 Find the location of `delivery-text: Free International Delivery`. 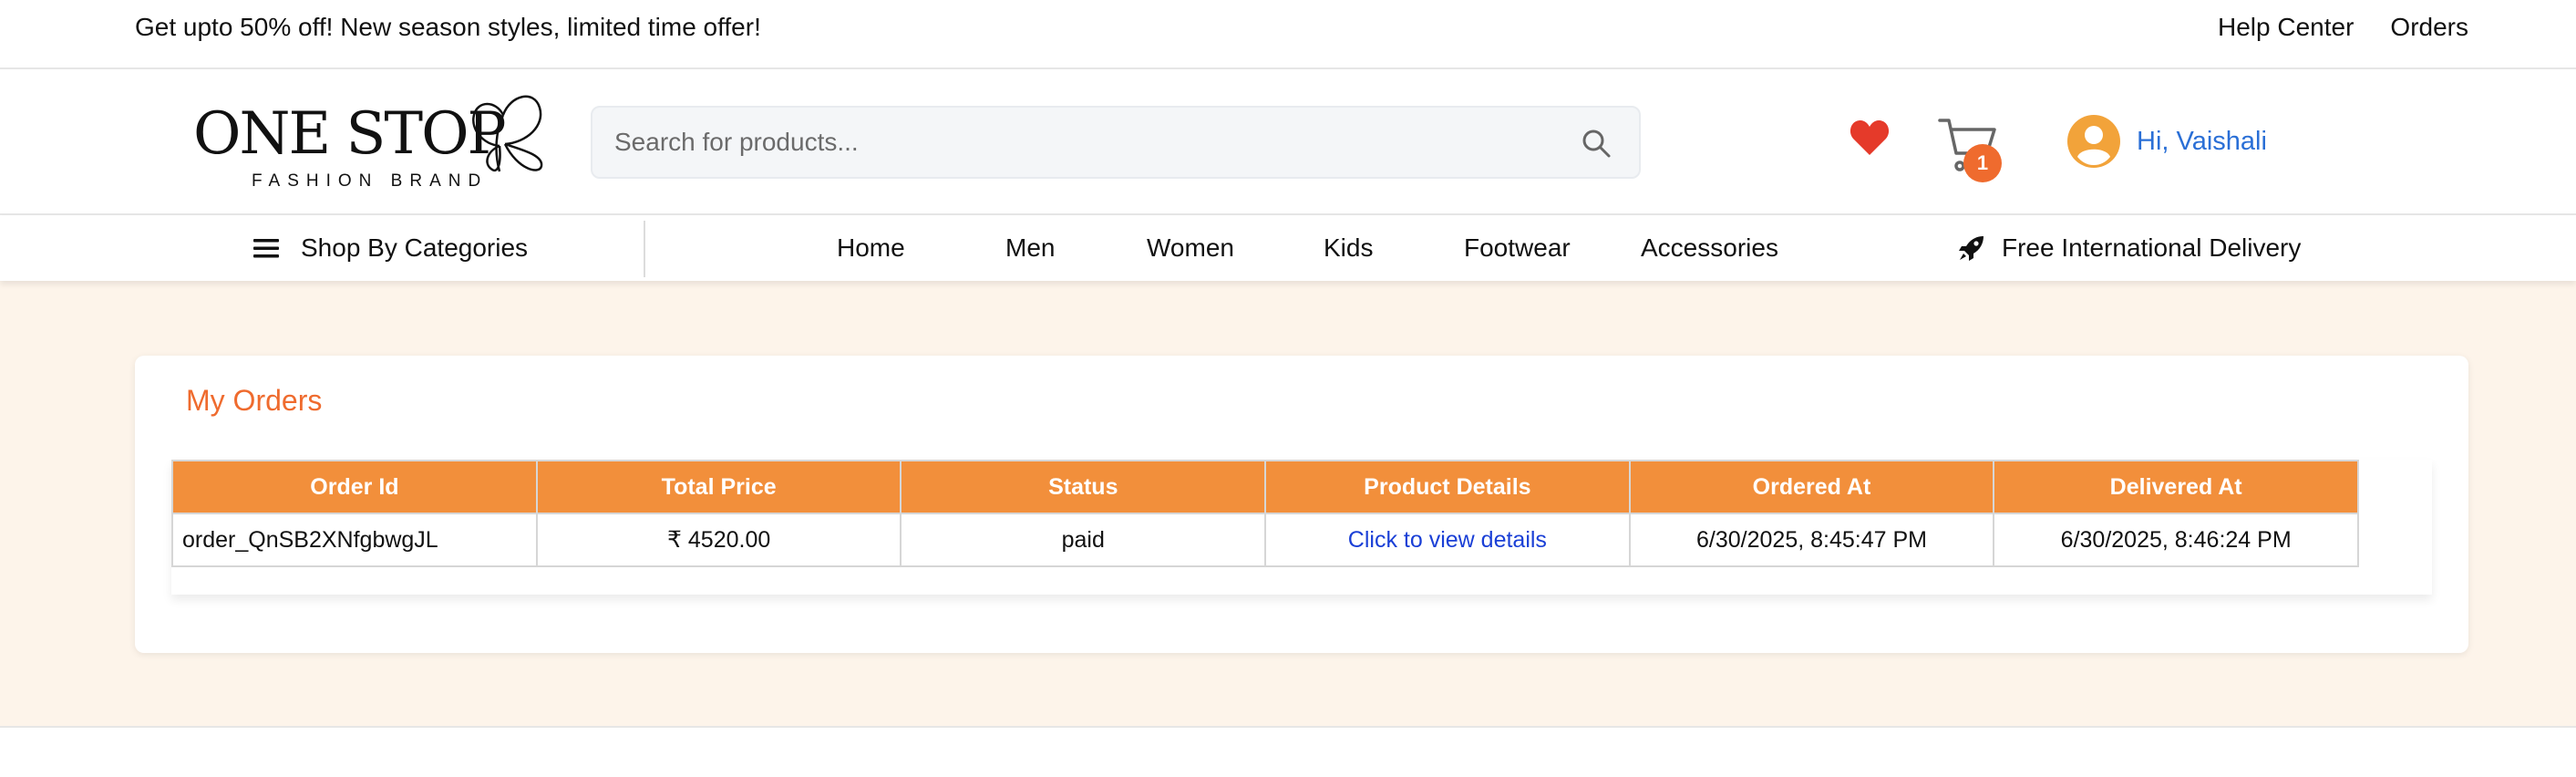

delivery-text: Free International Delivery is located at coordinates (2152, 247).